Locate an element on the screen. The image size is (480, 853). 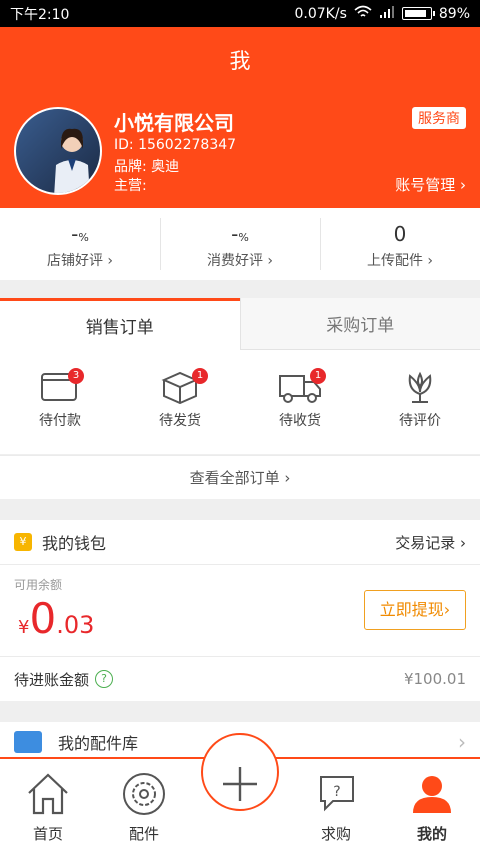
stat-uploaded-parts: 0 上传配件 › is located at coordinates (400, 244).